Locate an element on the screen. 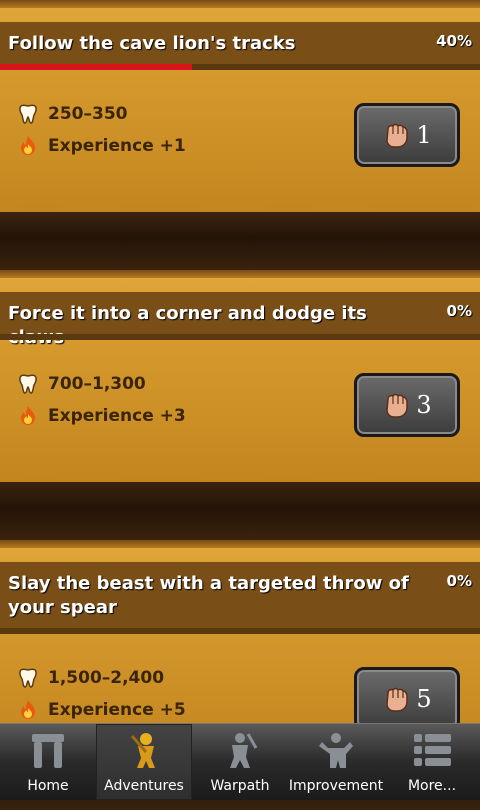  quest-percent: 40% is located at coordinates (454, 41).